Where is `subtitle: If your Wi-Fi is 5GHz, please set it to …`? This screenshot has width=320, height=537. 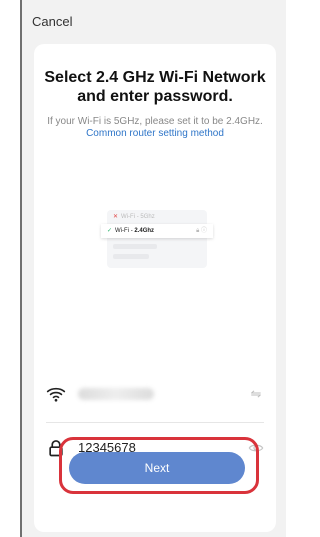
subtitle: If your Wi-Fi is 5GHz, please set it to … is located at coordinates (155, 128).